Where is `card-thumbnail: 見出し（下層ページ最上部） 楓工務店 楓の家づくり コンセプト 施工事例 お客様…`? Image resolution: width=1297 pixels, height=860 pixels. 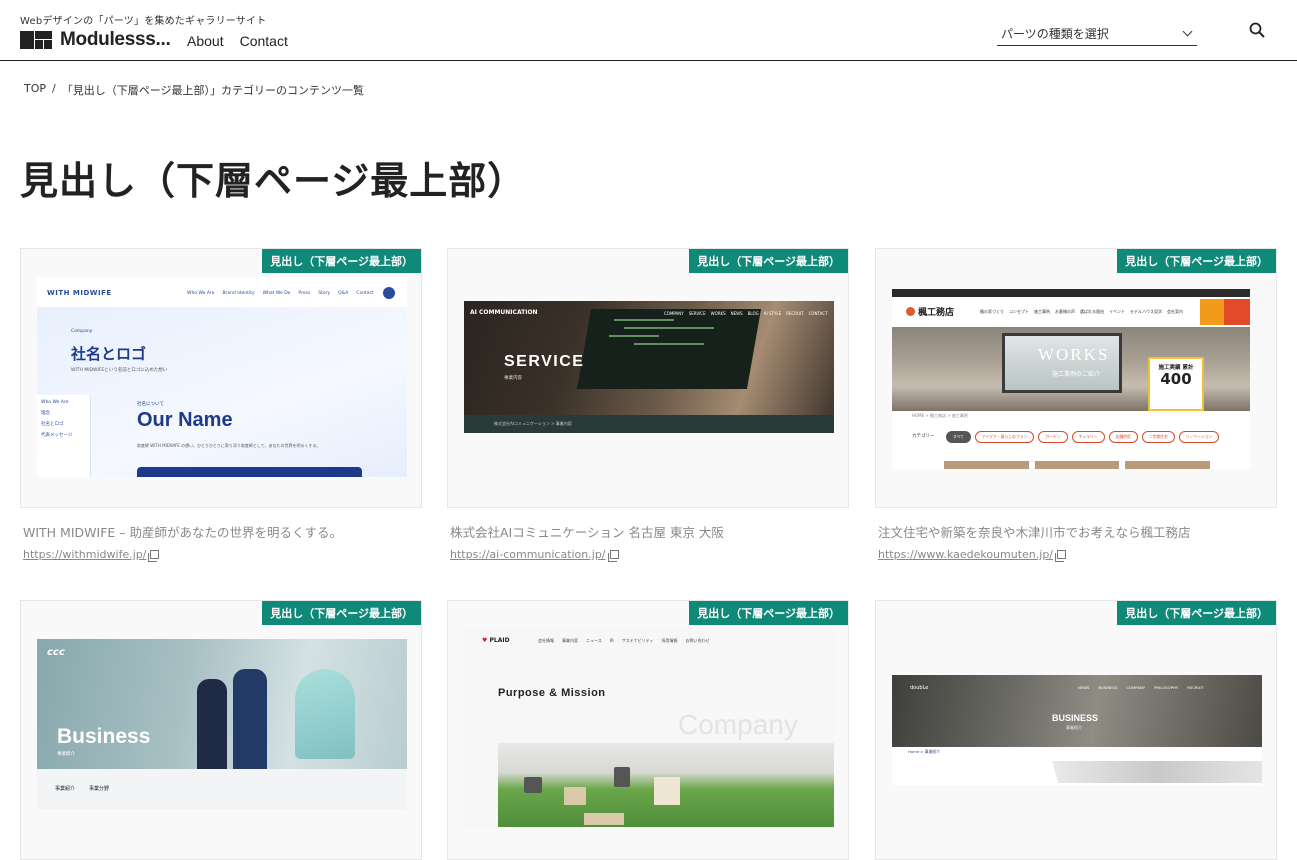
card-thumbnail: 見出し（下層ページ最上部） 楓工務店 楓の家づくり コンセプト 施工事例 お客様… is located at coordinates (1076, 378).